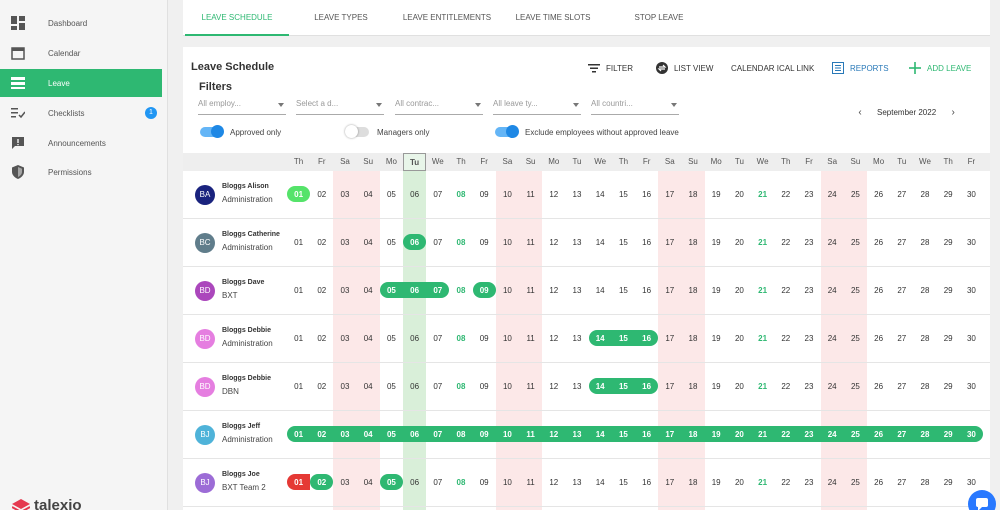 The height and width of the screenshot is (510, 1000). What do you see at coordinates (81, 172) in the screenshot?
I see `sidebar-item-permissions: Permissions` at bounding box center [81, 172].